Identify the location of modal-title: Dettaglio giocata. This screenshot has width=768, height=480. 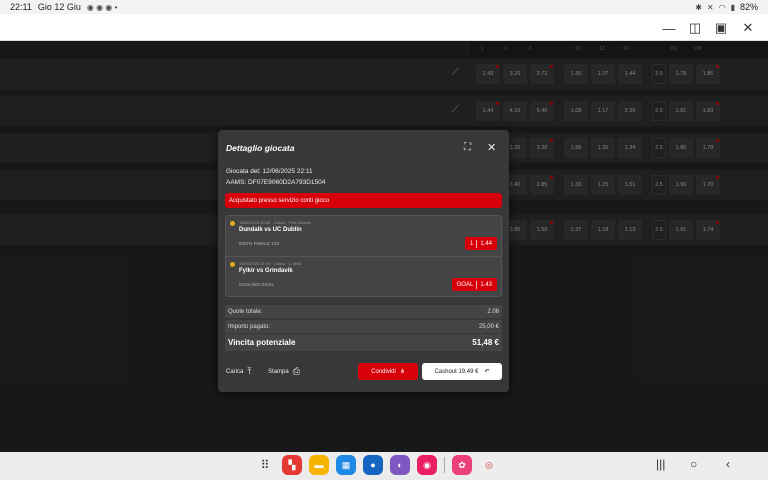
(260, 148).